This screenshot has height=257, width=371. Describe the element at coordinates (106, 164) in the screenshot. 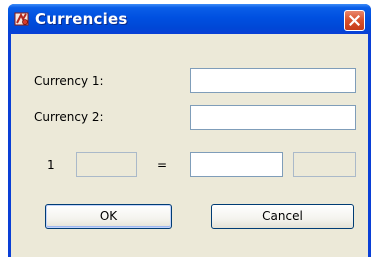

I see `rate-from-field` at that location.